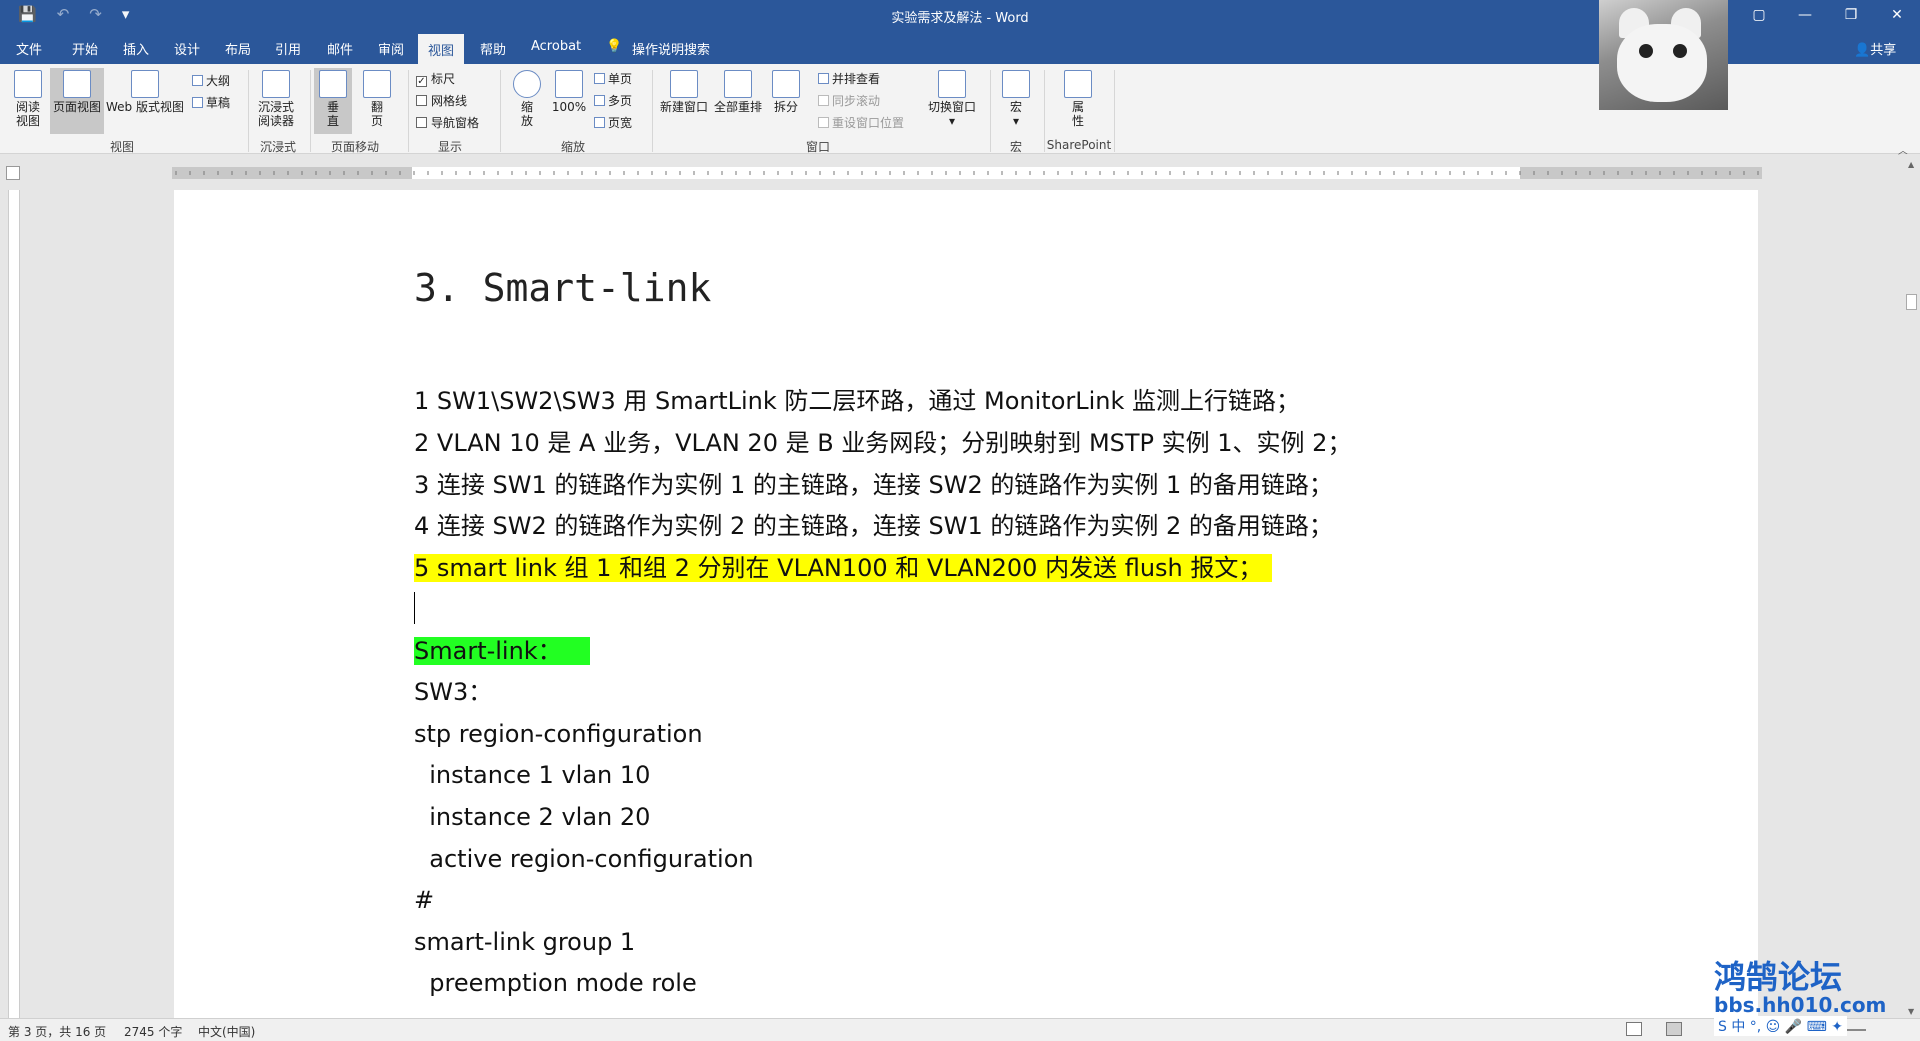 This screenshot has height=1041, width=1920. What do you see at coordinates (153, 1031) in the screenshot?
I see `word-count-status: 2745 个字` at bounding box center [153, 1031].